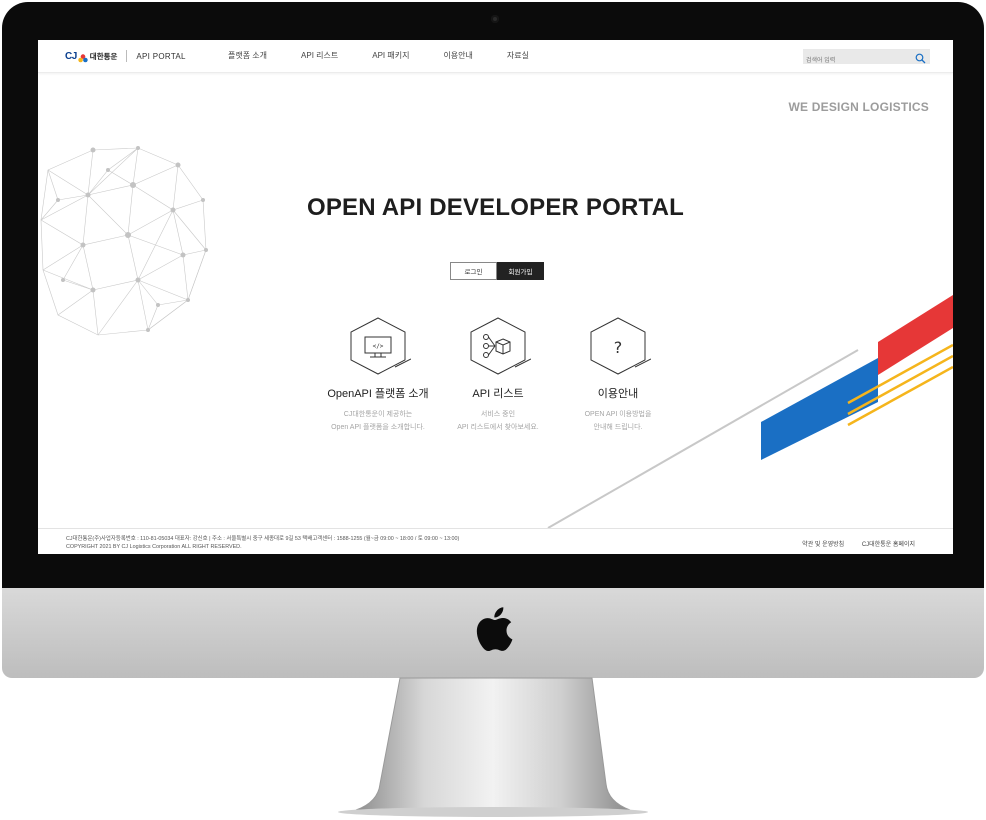 The width and height of the screenshot is (986, 820). What do you see at coordinates (498, 394) in the screenshot?
I see `card-title: API 리스트` at bounding box center [498, 394].